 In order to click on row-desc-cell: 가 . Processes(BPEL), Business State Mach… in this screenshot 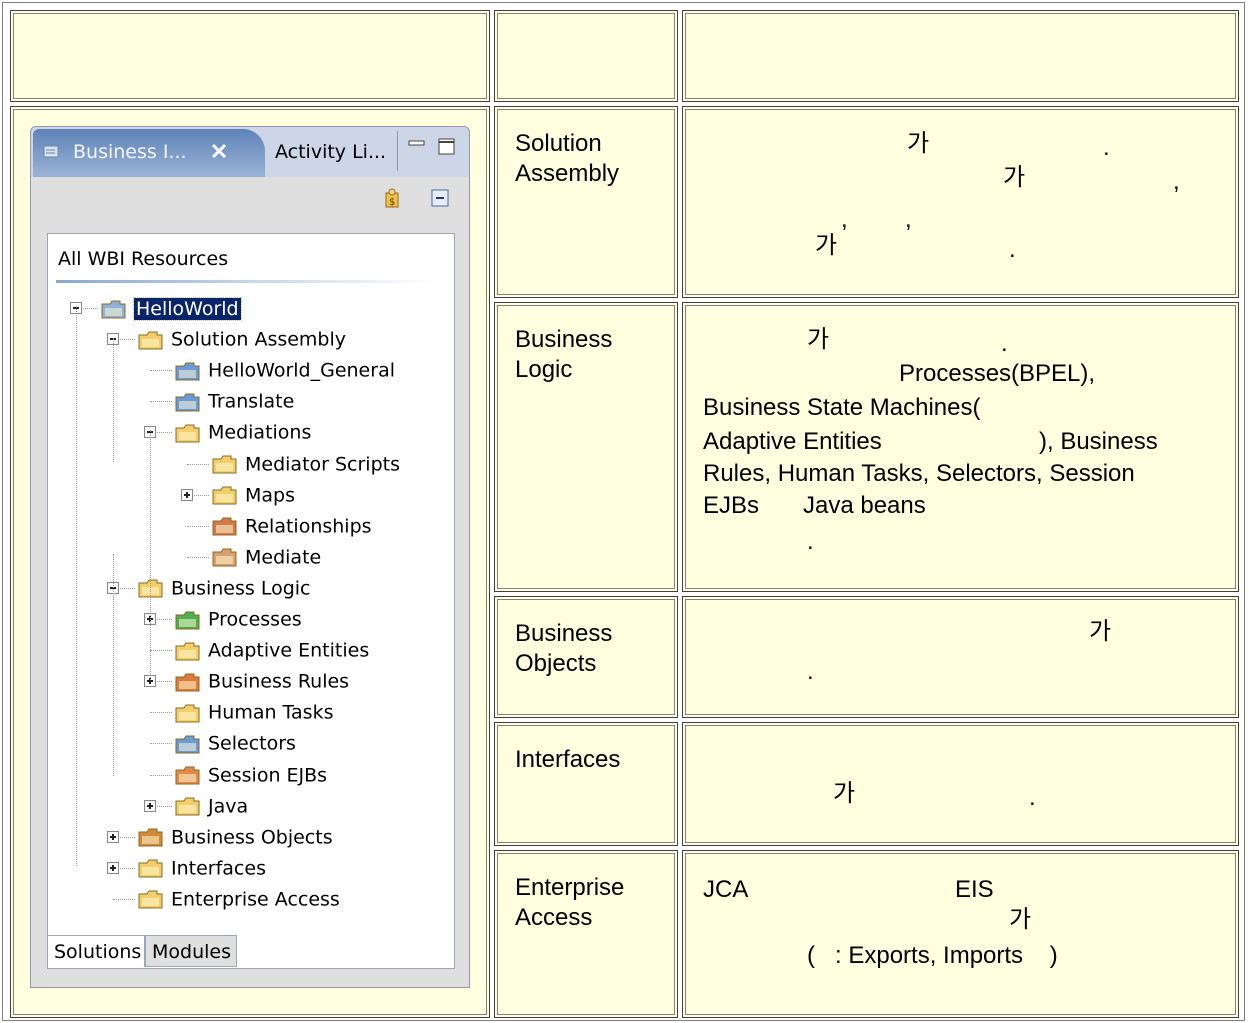, I will do `click(960, 447)`.